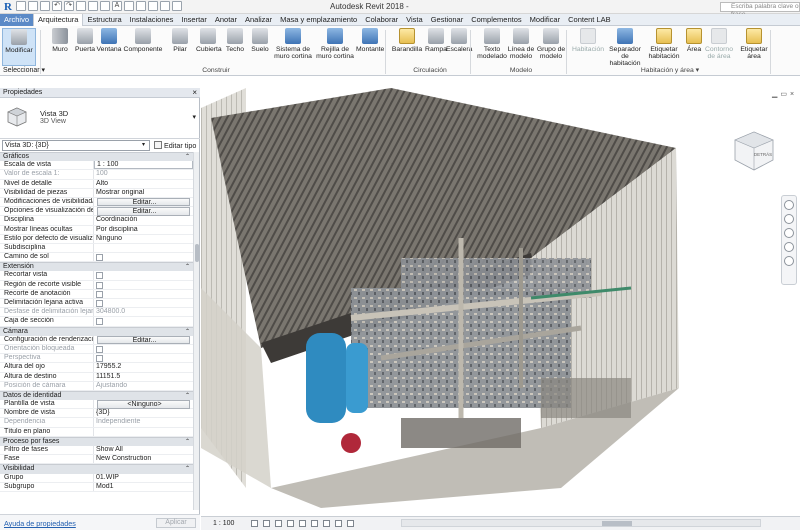 The height and width of the screenshot is (530, 800). What do you see at coordinates (254, 523) in the screenshot?
I see `detail-level-icon` at bounding box center [254, 523].